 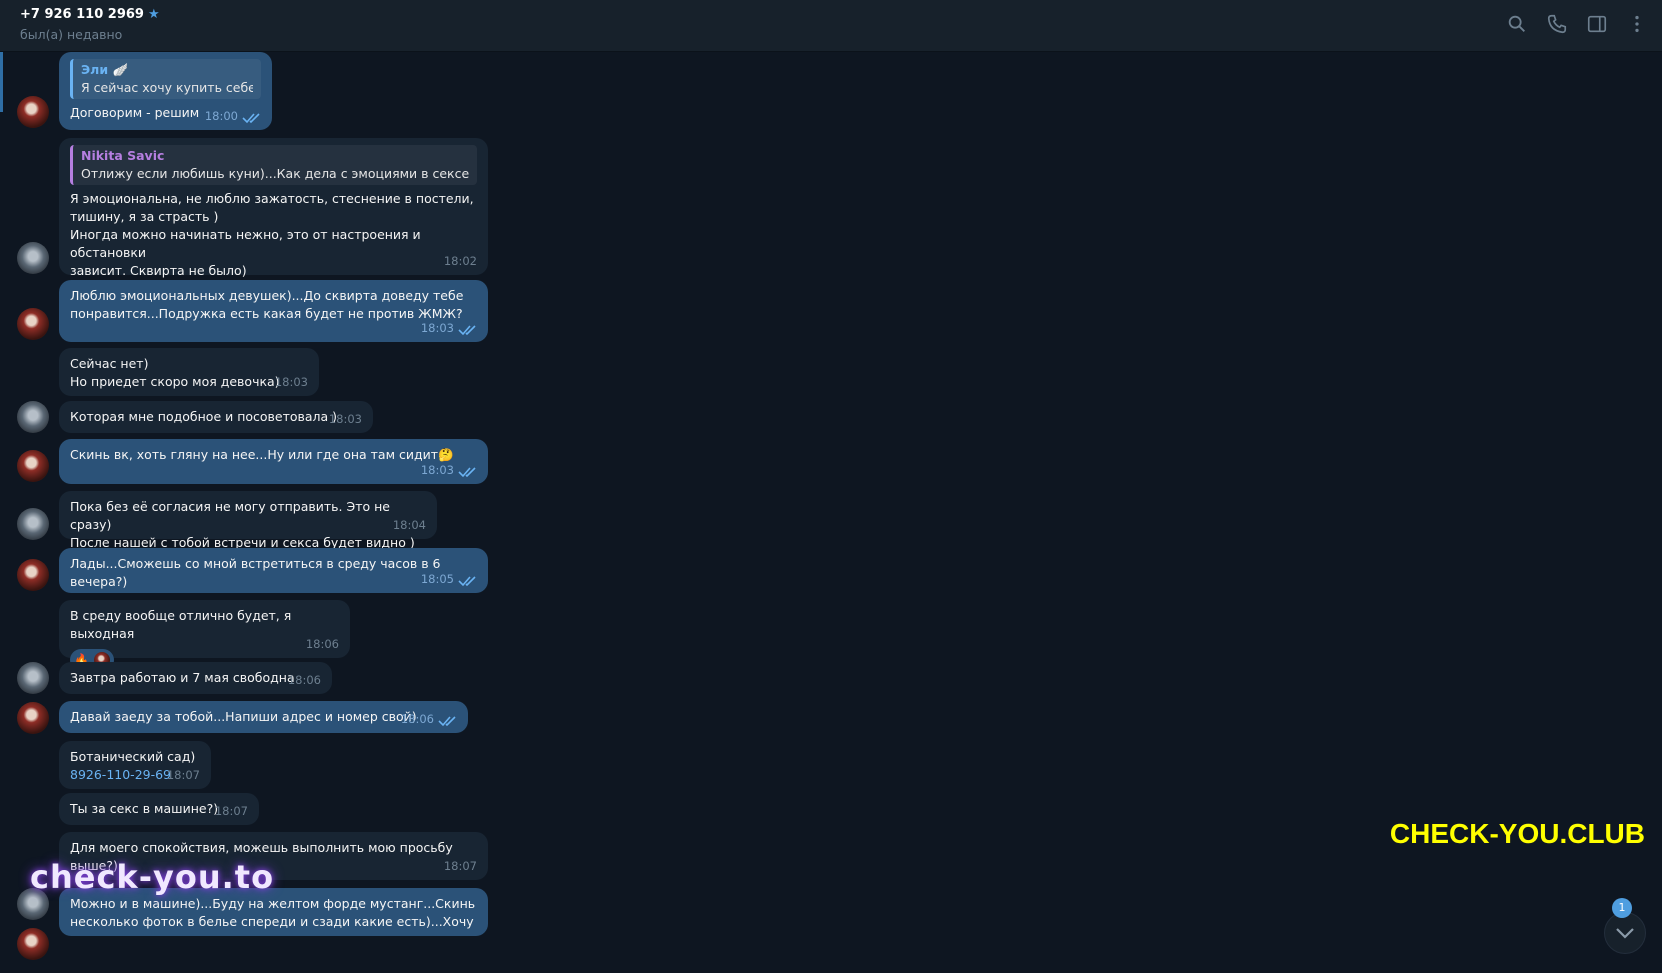 I want to click on watermark-right: CHECK-YOU.CLUB, so click(x=1517, y=833).